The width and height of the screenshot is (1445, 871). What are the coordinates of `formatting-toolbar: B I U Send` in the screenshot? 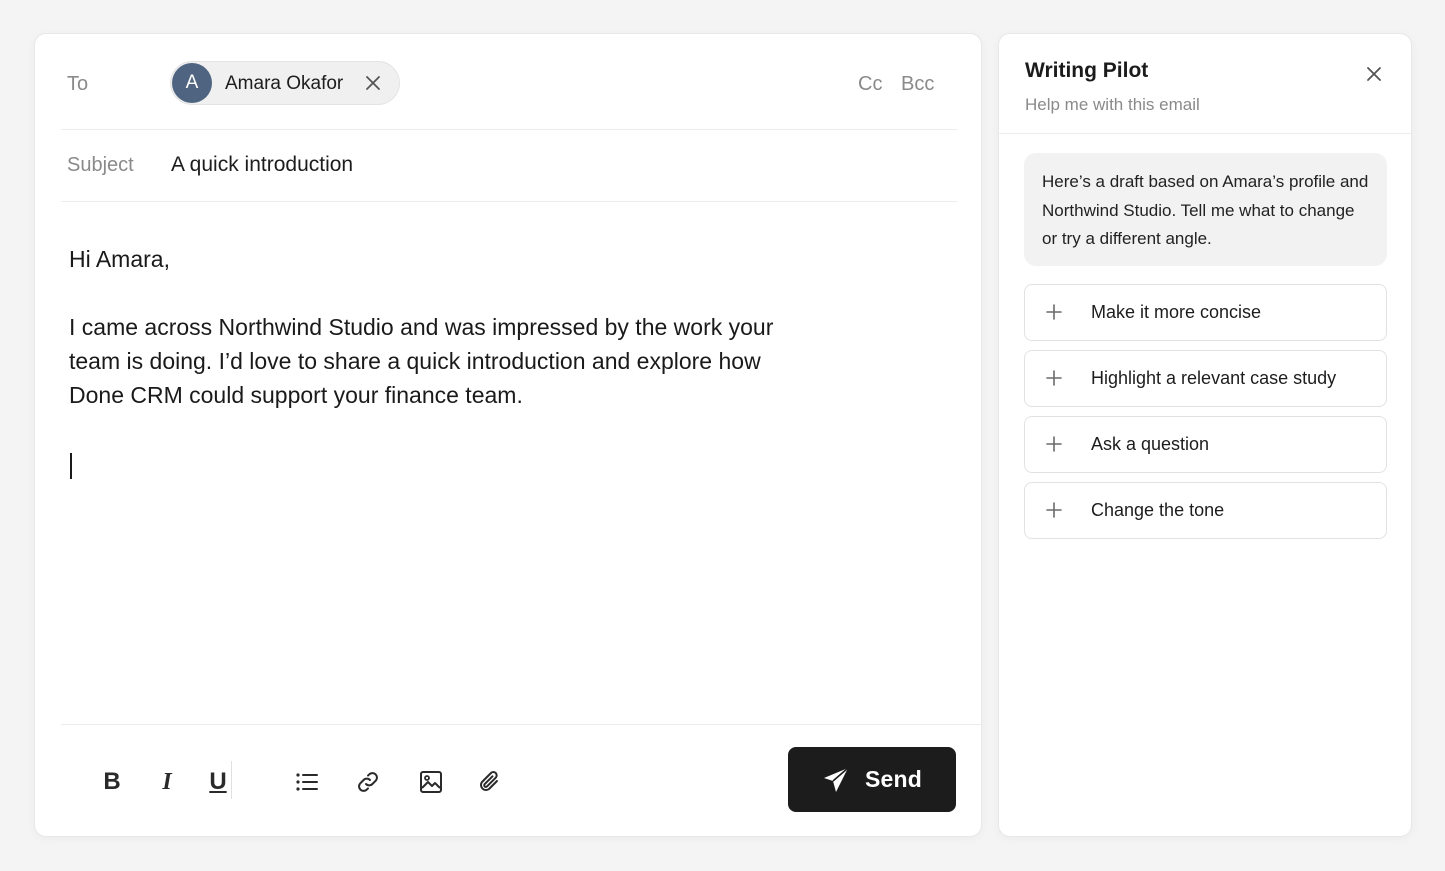 It's located at (522, 781).